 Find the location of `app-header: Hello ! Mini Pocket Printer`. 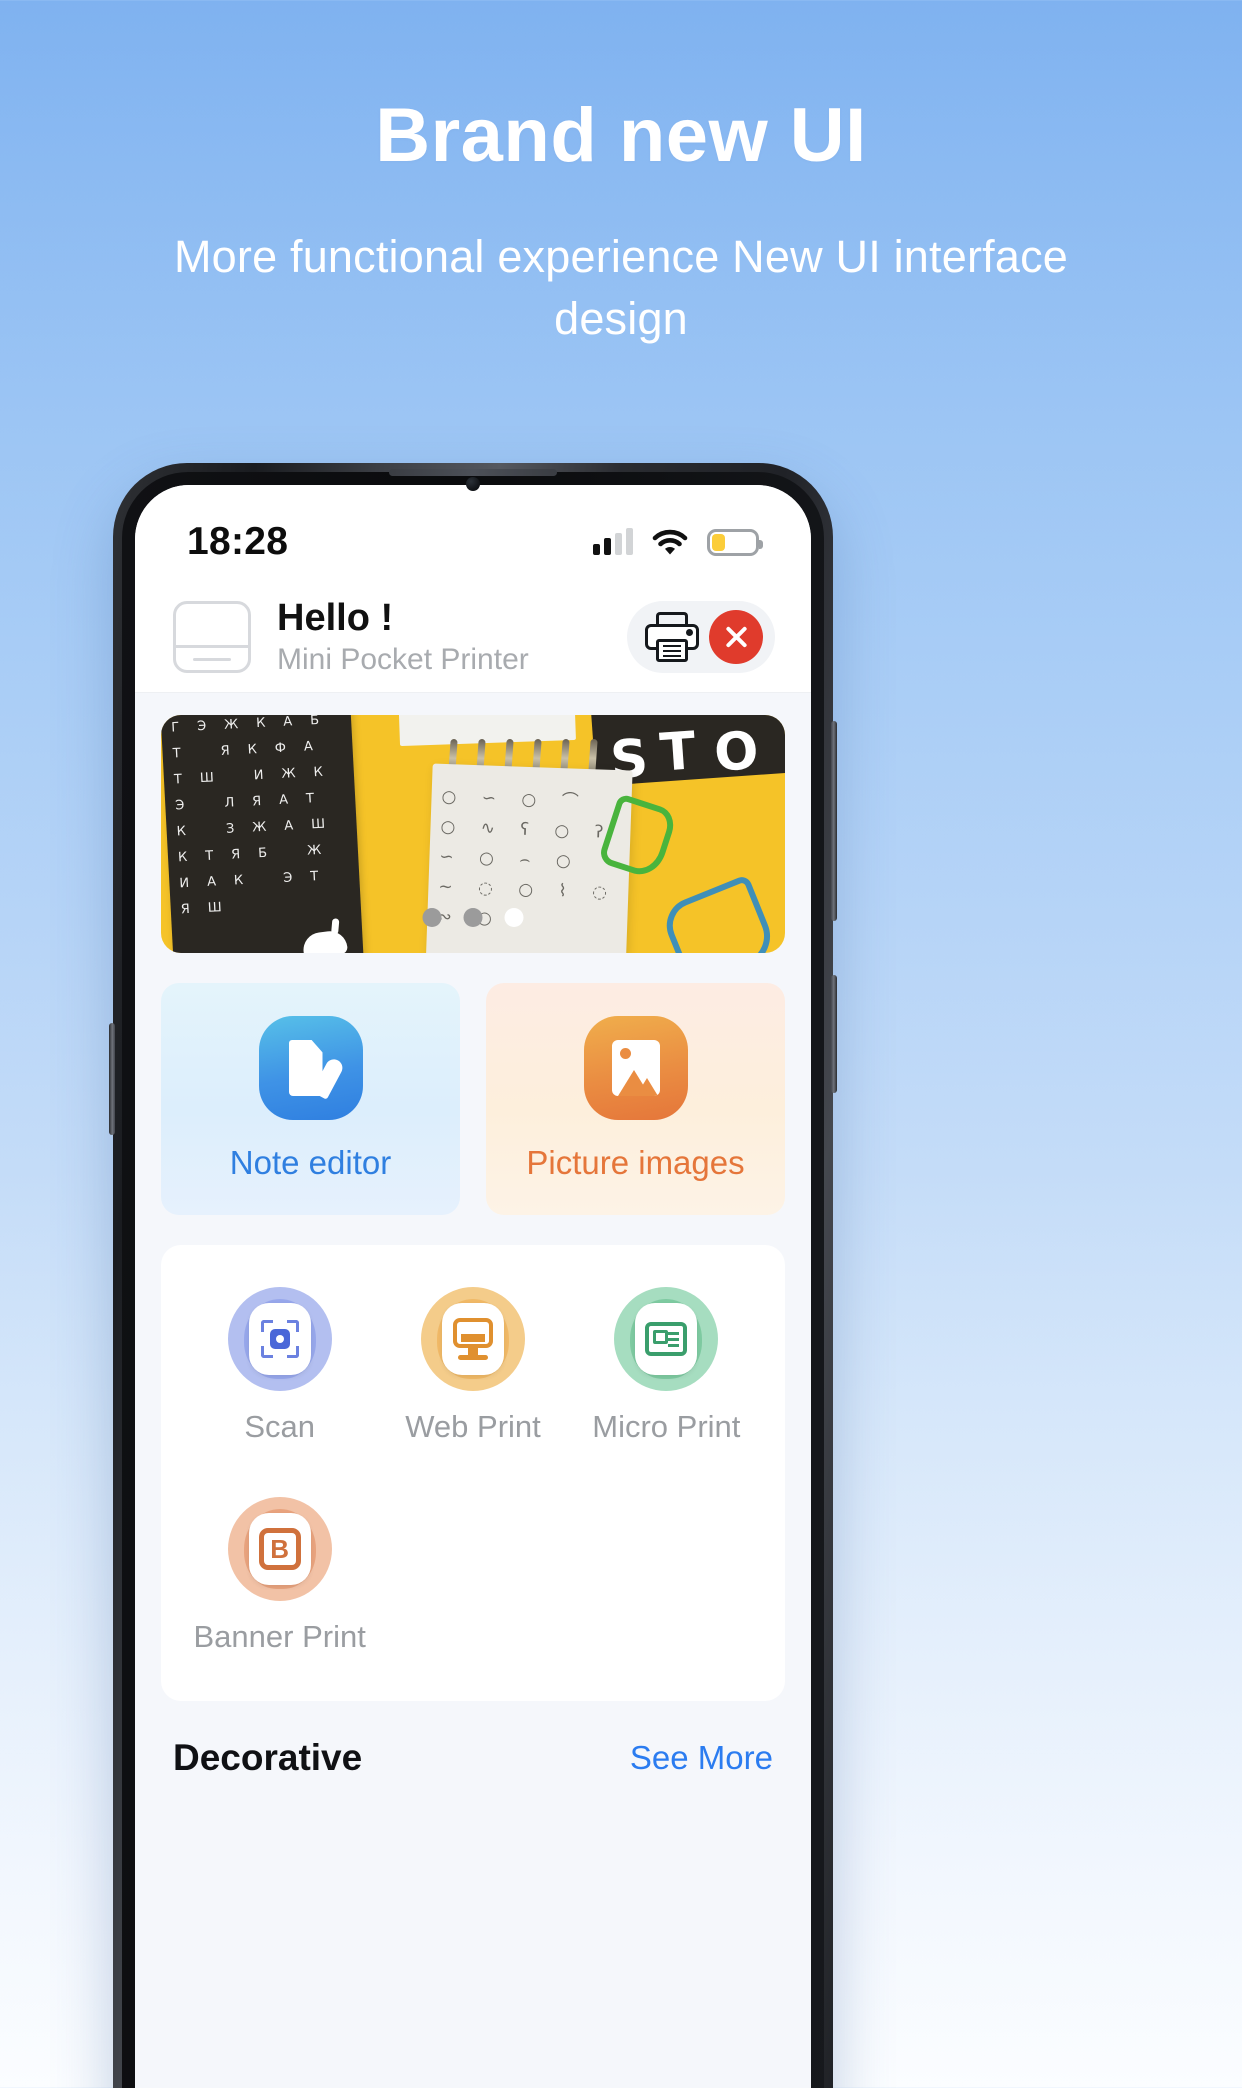

app-header: Hello ! Mini Pocket Printer is located at coordinates (473, 637).